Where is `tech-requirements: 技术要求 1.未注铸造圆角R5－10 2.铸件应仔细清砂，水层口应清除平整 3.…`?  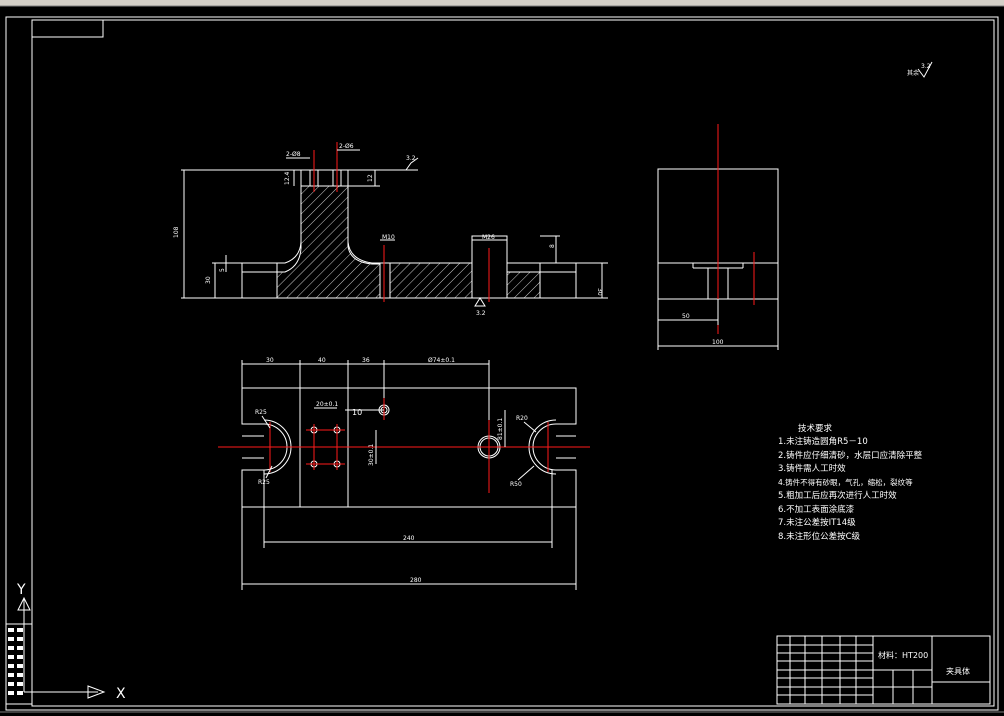 tech-requirements: 技术要求 1.未注铸造圆角R5－10 2.铸件应仔细清砂，水层口应清除平整 3.… is located at coordinates (850, 482).